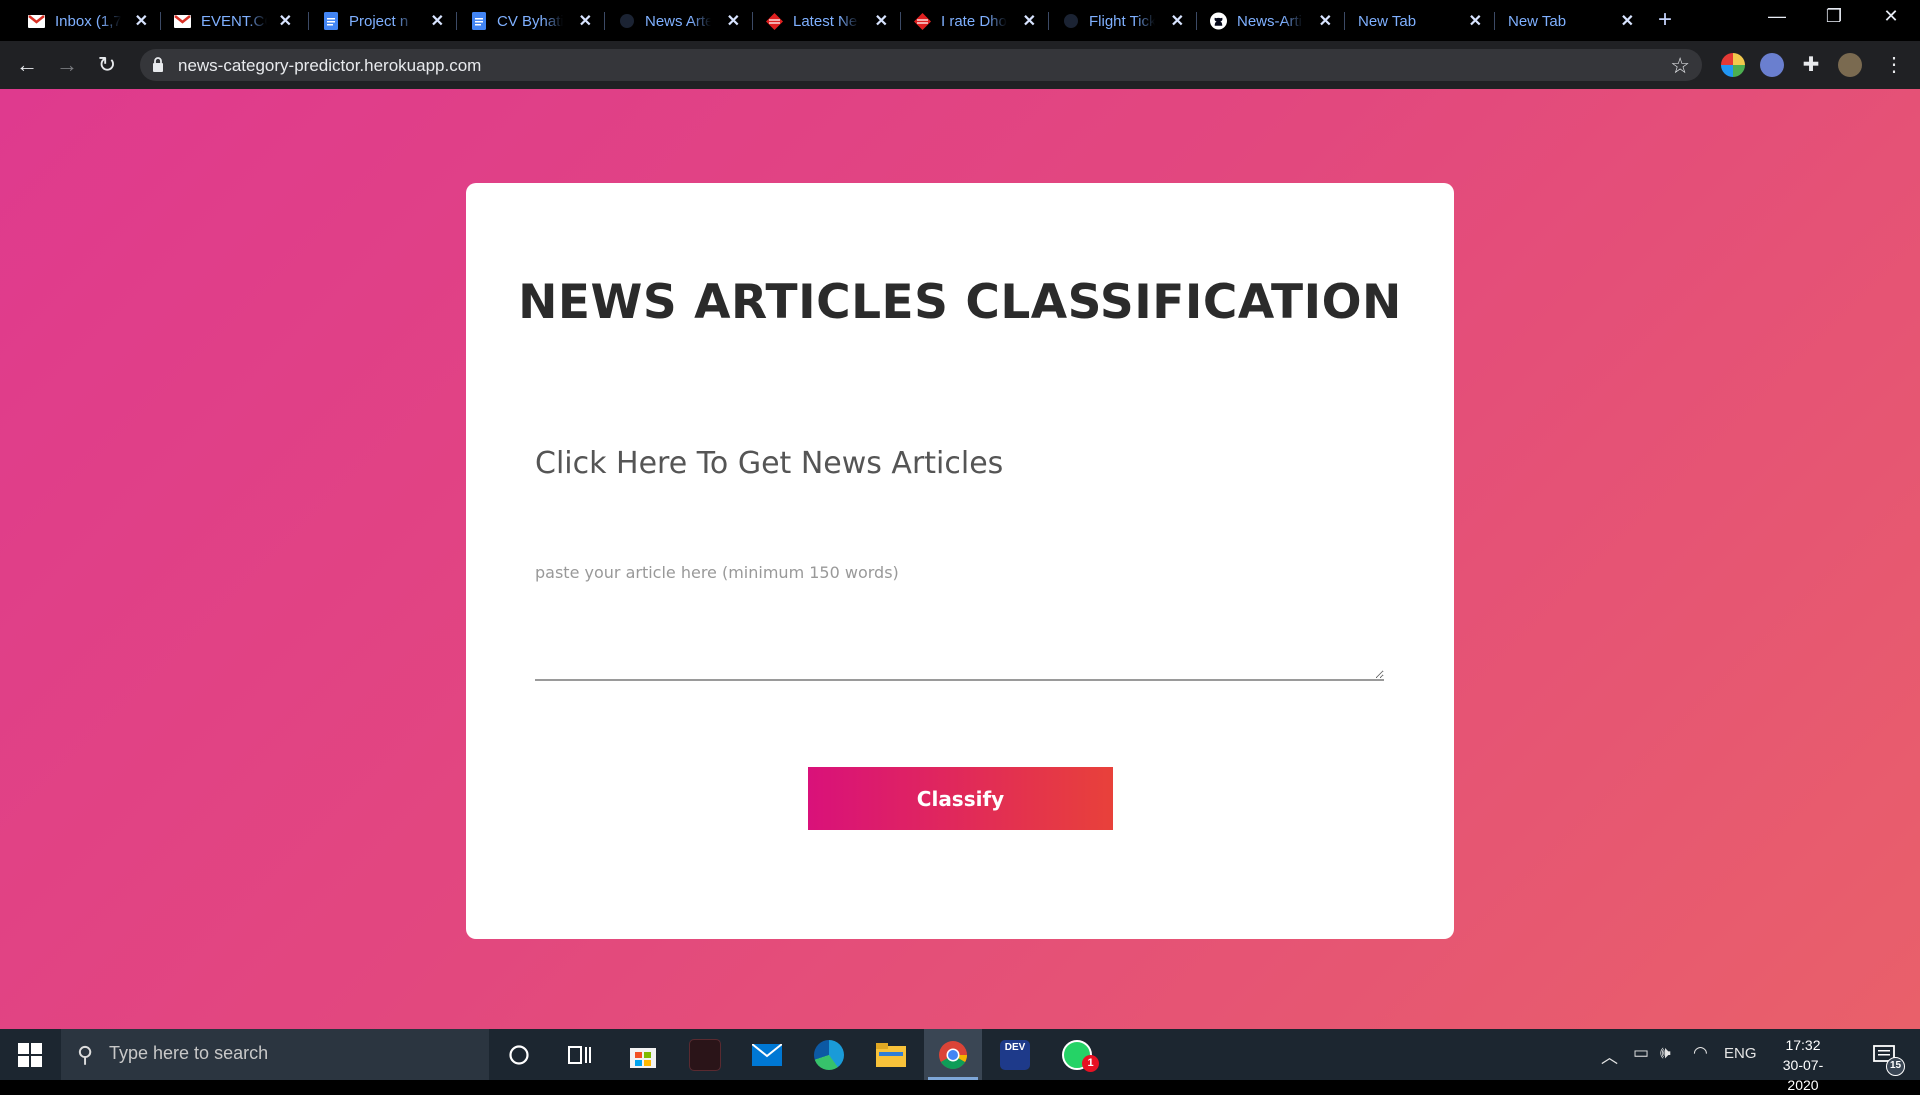 This screenshot has height=1095, width=1920. What do you see at coordinates (1665, 1053) in the screenshot?
I see `volume-icon: 🕪` at bounding box center [1665, 1053].